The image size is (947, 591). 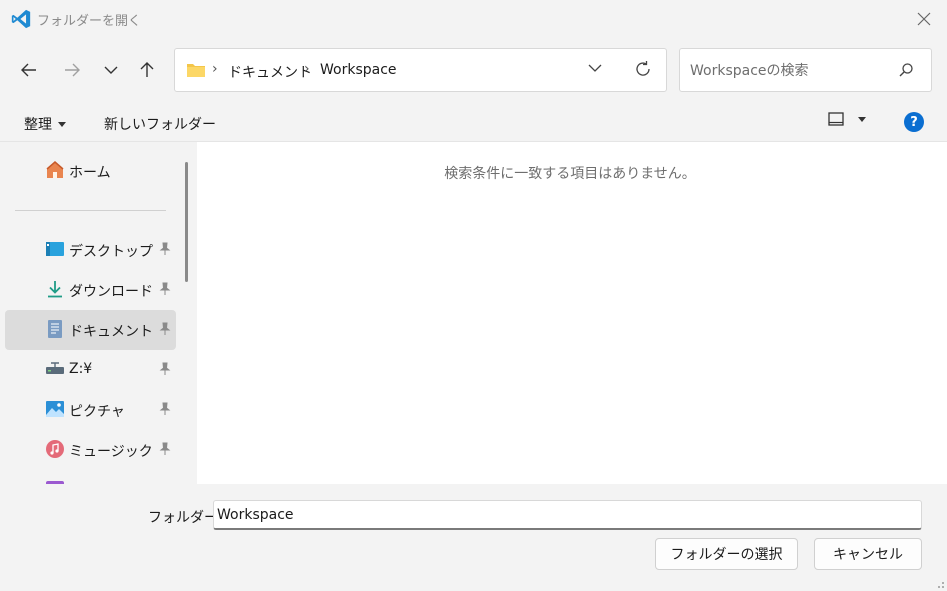 I want to click on sidebar-item-documents: ドキュメント, so click(x=90, y=330).